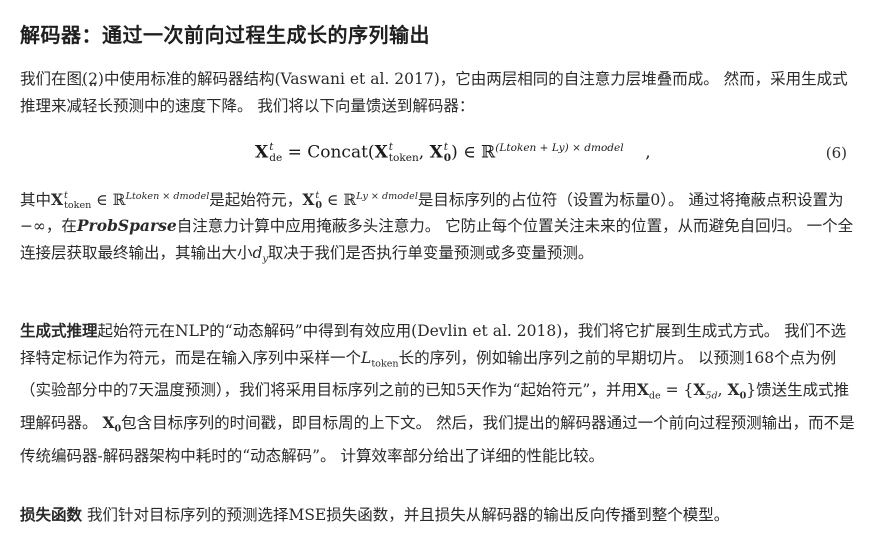 This screenshot has width=871, height=543. Describe the element at coordinates (677, 390) in the screenshot. I see `set-open: = {` at that location.